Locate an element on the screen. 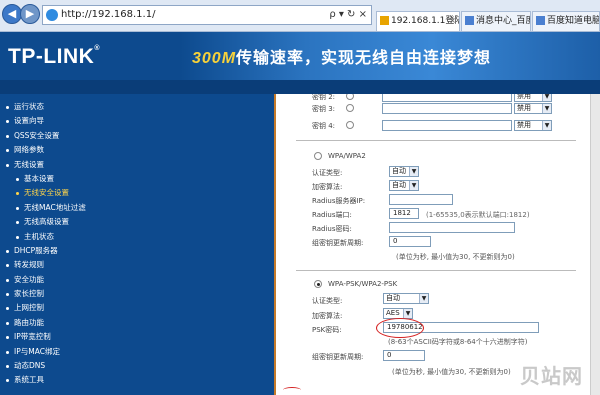  section-divider is located at coordinates (436, 270).